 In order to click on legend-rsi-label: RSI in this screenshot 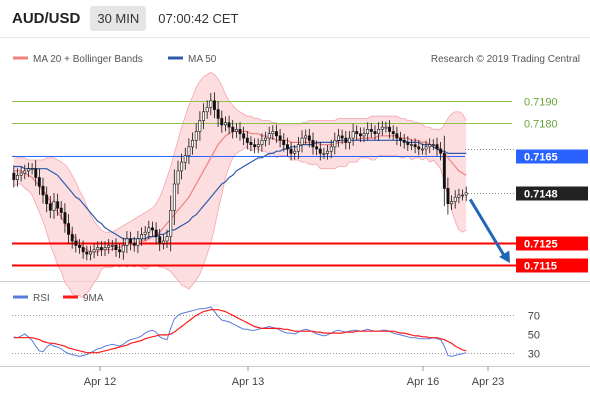, I will do `click(41, 298)`.